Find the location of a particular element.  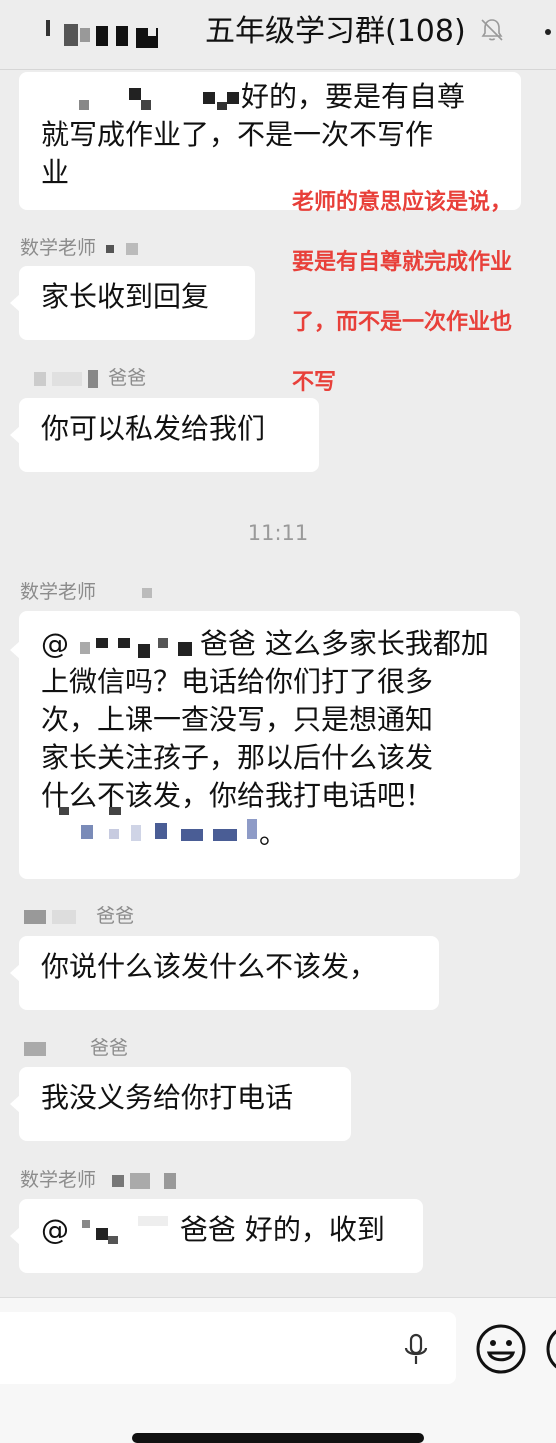

message-line: @ 爸爸 这么多家长我都加 is located at coordinates (269, 644).